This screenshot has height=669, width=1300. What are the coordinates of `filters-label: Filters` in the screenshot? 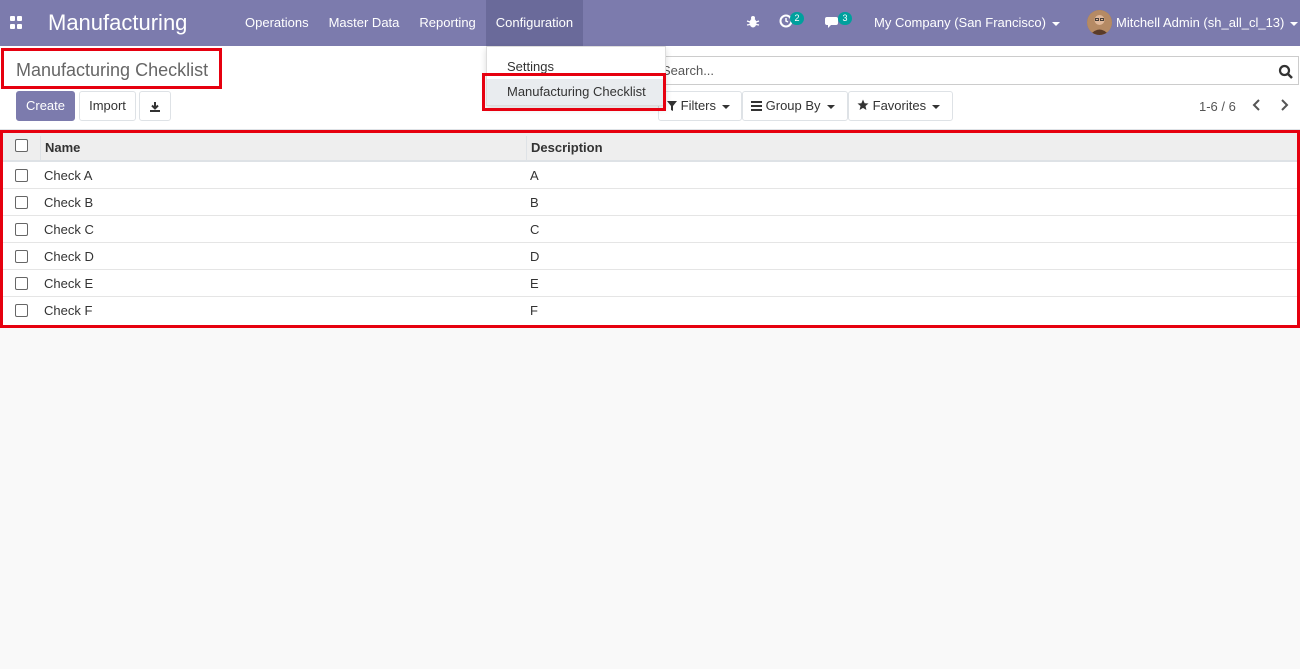 It's located at (698, 105).